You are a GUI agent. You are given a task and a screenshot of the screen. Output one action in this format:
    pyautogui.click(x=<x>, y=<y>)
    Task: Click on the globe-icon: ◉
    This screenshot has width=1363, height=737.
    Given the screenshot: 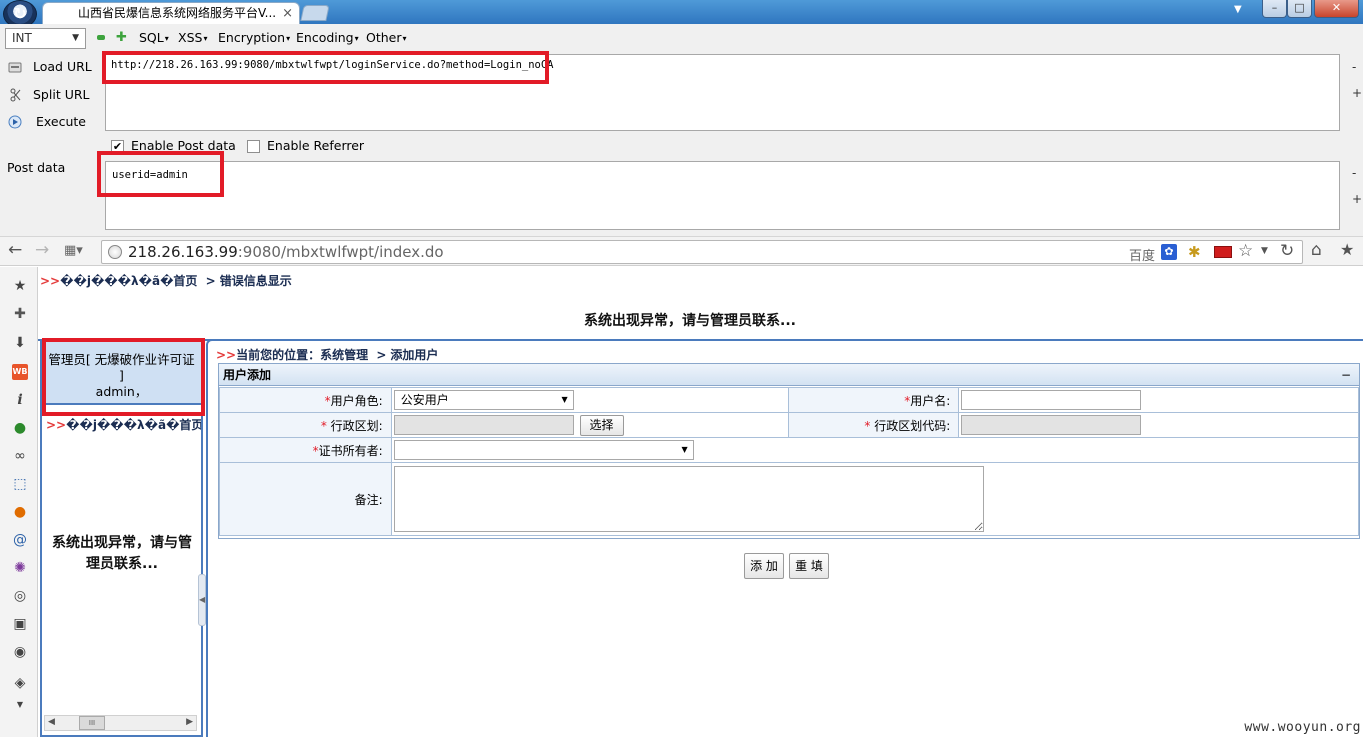 What is the action you would take?
    pyautogui.click(x=20, y=652)
    